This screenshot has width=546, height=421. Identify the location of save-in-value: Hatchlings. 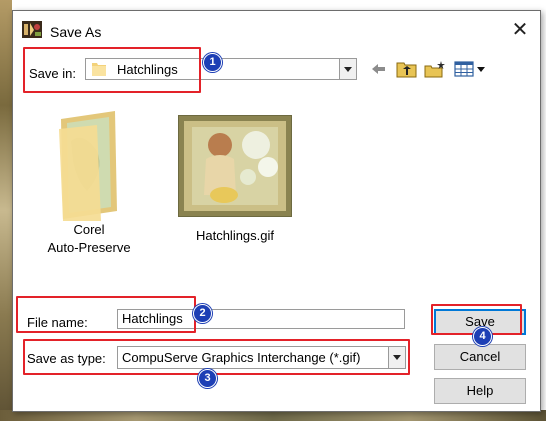
(147, 69).